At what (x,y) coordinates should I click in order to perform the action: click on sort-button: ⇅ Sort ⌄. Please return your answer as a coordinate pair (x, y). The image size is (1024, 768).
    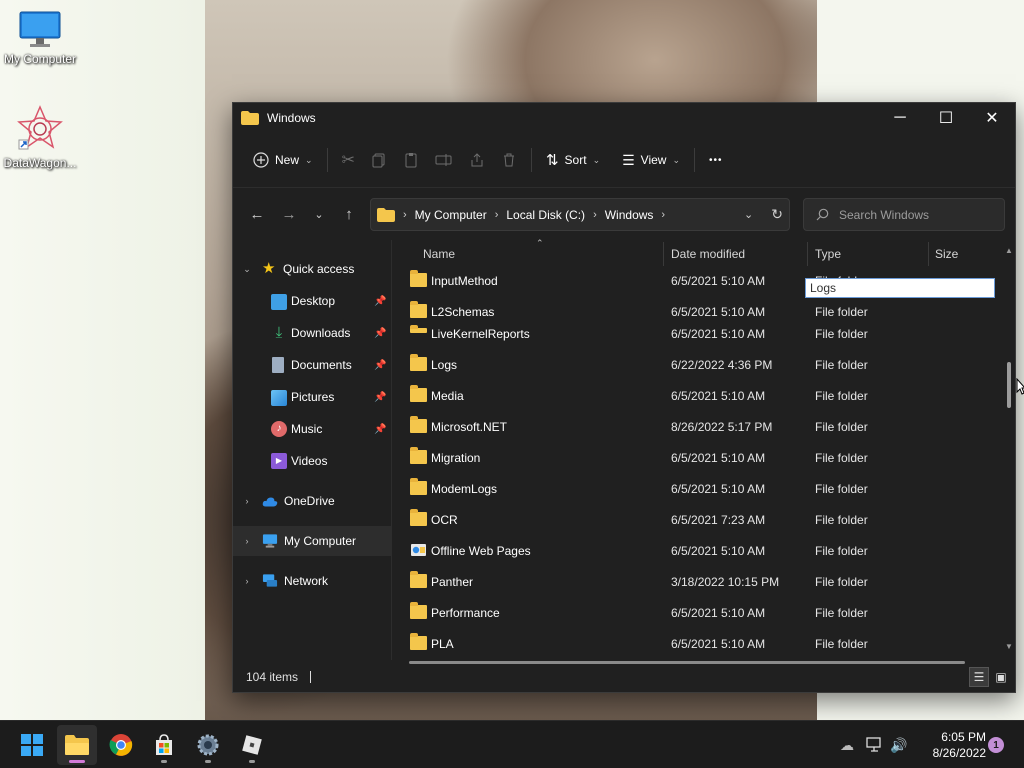
    Looking at the image, I should click on (573, 160).